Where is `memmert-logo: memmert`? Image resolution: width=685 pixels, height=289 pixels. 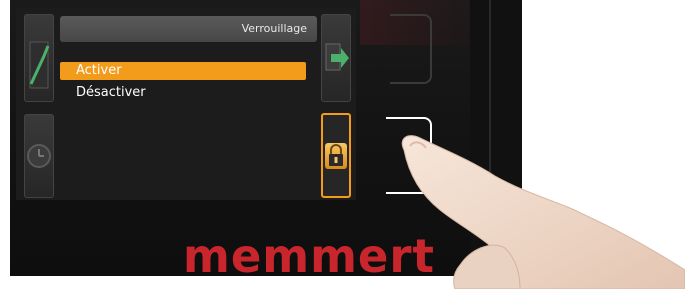 memmert-logo: memmert is located at coordinates (309, 254).